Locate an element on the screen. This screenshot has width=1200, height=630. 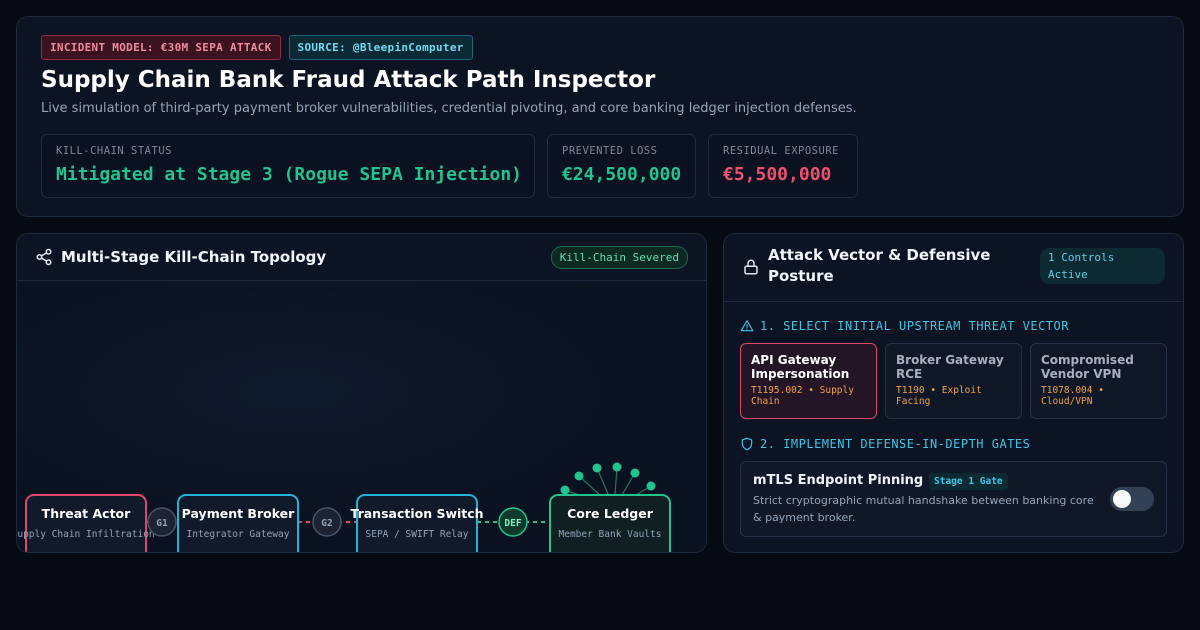
node-subtitle: Member Bank Vaults is located at coordinates (610, 534).